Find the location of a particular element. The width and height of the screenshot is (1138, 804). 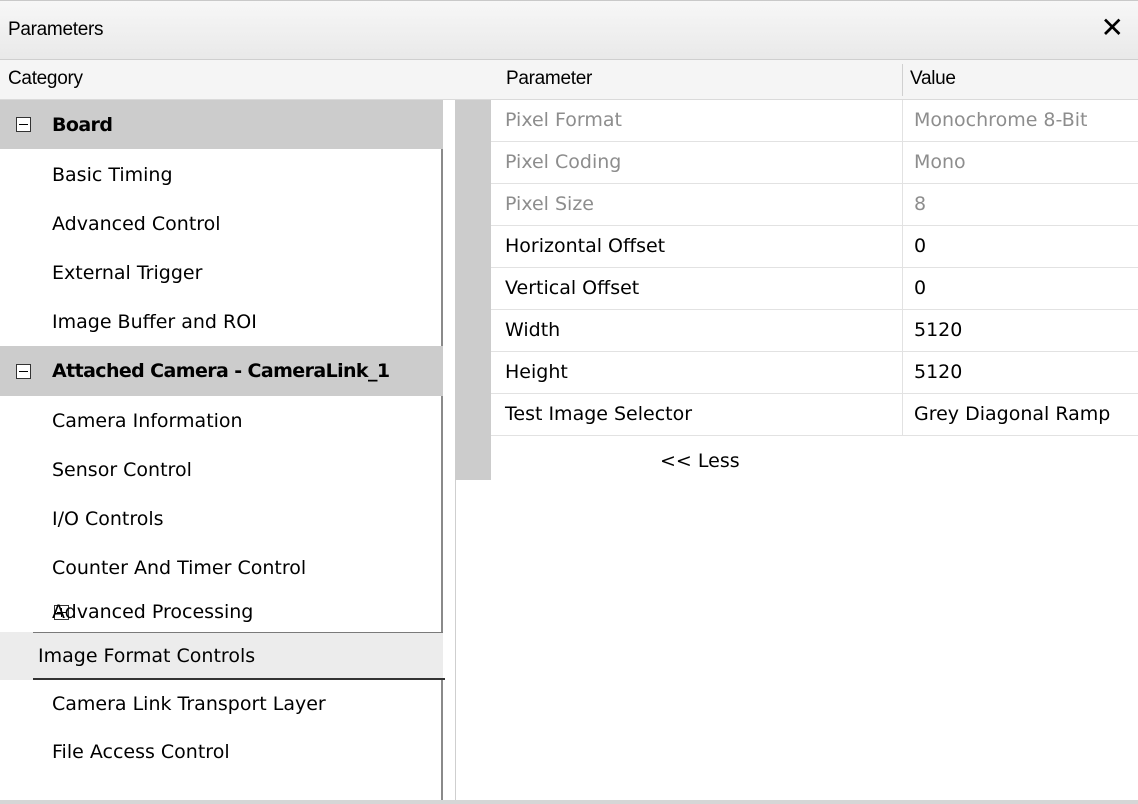

category-item-i-o-controls: I/O Controls is located at coordinates (221, 518).